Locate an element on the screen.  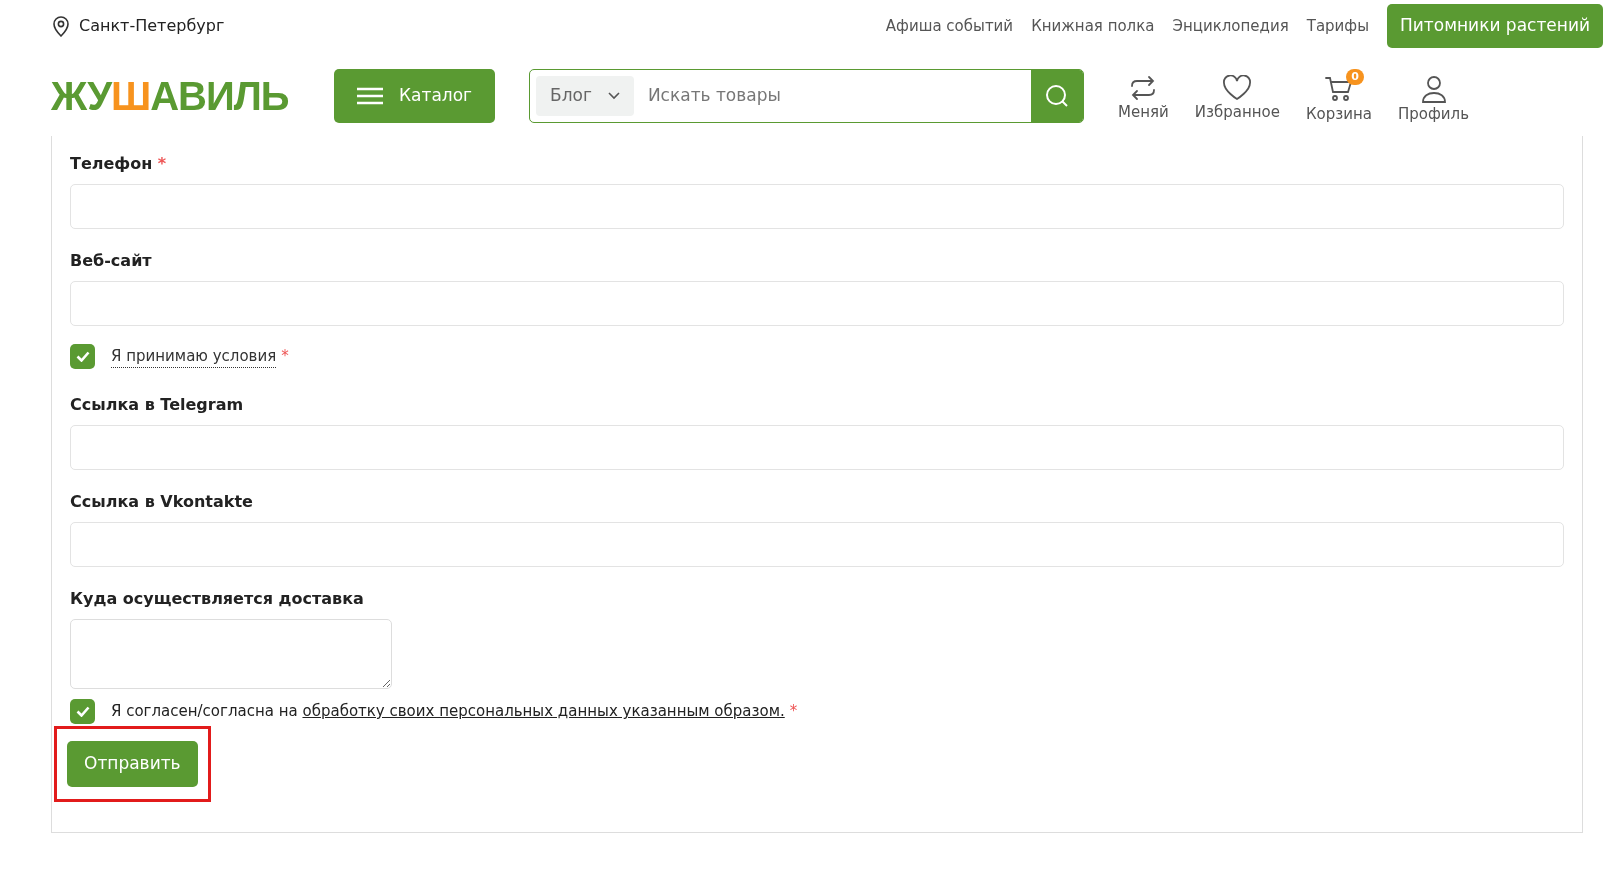
header-action-button: Меняй is located at coordinates (1143, 96).